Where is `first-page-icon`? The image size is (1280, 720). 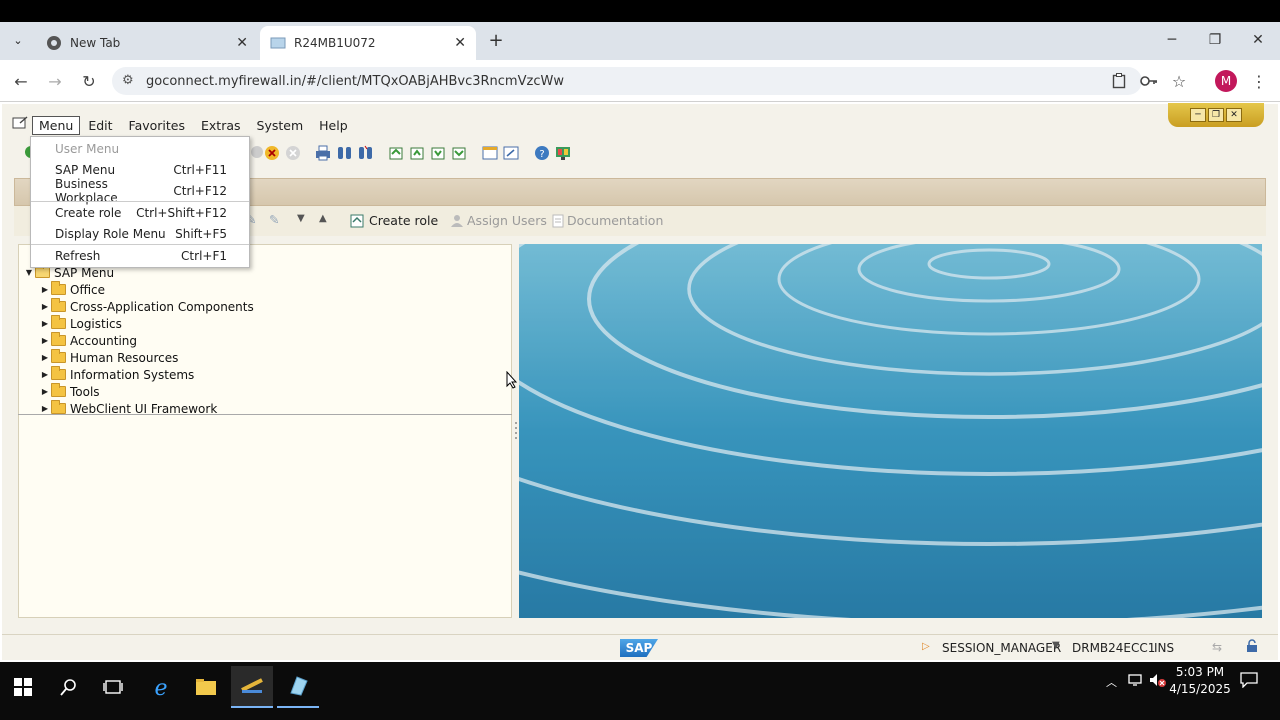
first-page-icon is located at coordinates (396, 153).